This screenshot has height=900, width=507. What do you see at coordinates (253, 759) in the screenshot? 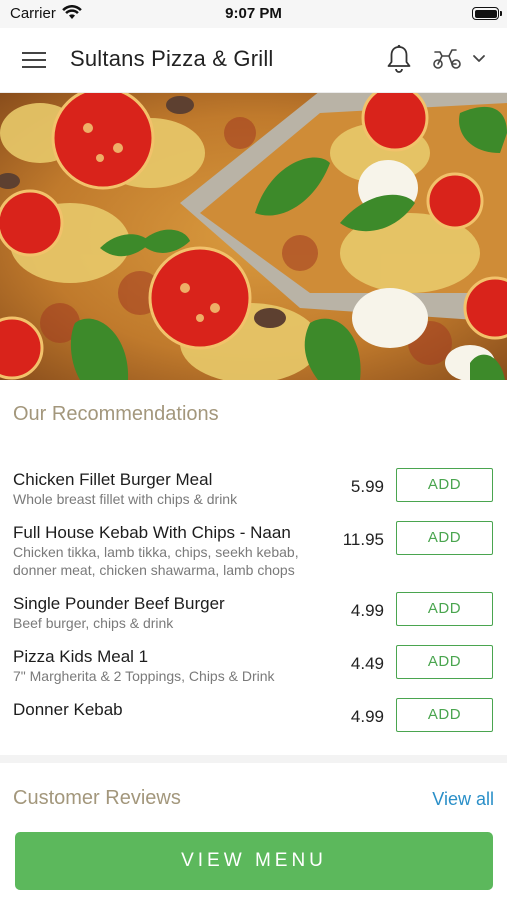
I see `section-divider` at bounding box center [253, 759].